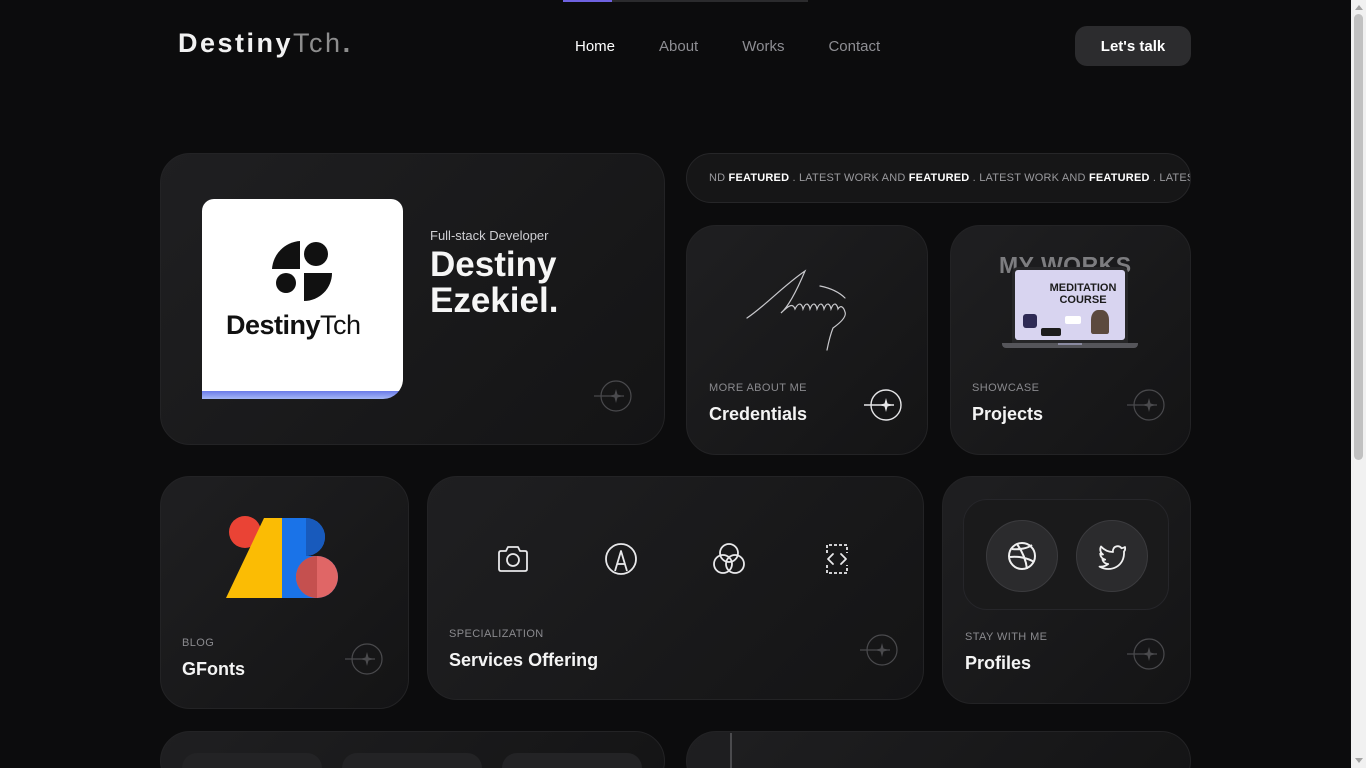 Image resolution: width=1366 pixels, height=768 pixels. What do you see at coordinates (365, 659) in the screenshot?
I see `gfonts-arrow-icon` at bounding box center [365, 659].